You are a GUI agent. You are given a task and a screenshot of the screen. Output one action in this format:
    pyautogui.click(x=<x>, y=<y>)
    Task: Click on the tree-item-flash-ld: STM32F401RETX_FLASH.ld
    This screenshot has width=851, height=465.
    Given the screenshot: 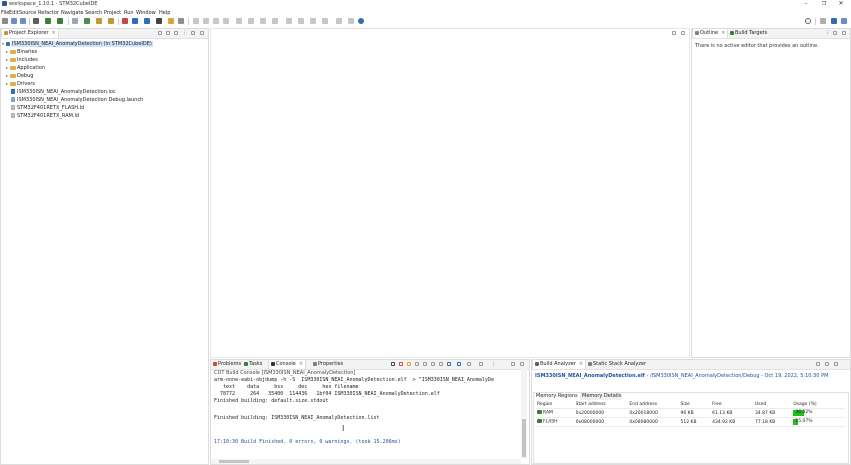 What is the action you would take?
    pyautogui.click(x=47, y=108)
    